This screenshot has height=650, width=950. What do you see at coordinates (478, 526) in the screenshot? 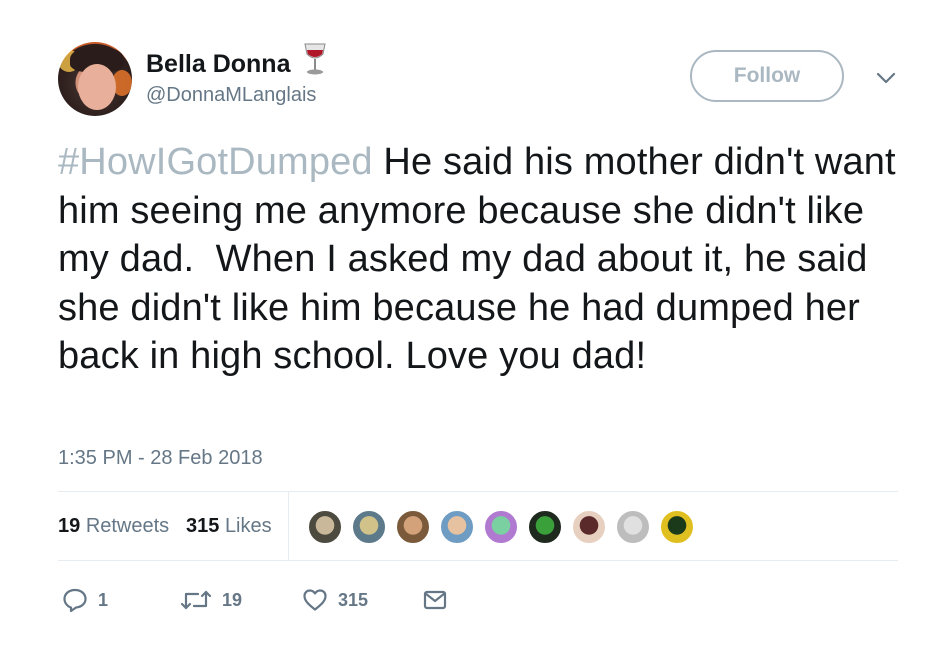
I see `tweet-stats: 19 Retweets 315 Likes` at bounding box center [478, 526].